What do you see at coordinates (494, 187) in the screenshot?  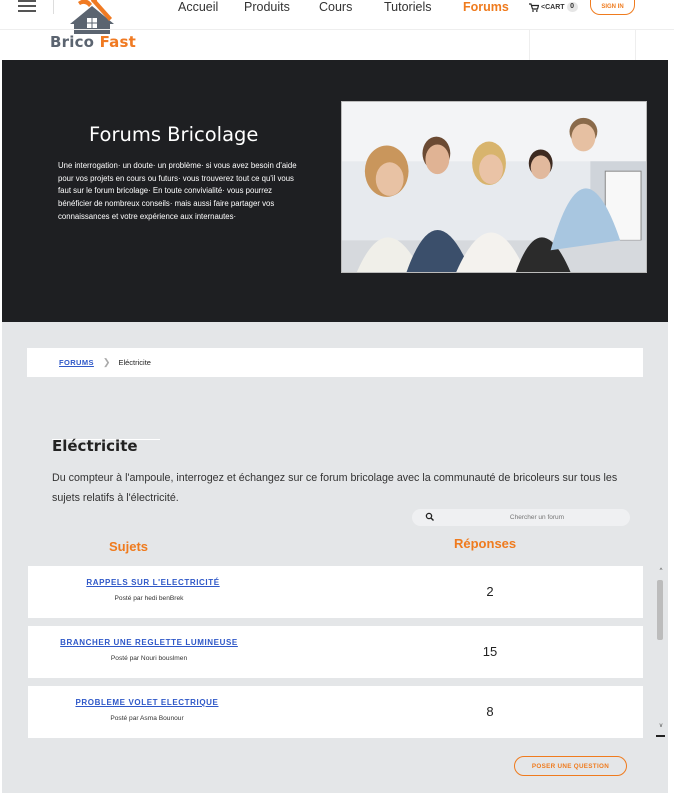 I see `hero-photo-image` at bounding box center [494, 187].